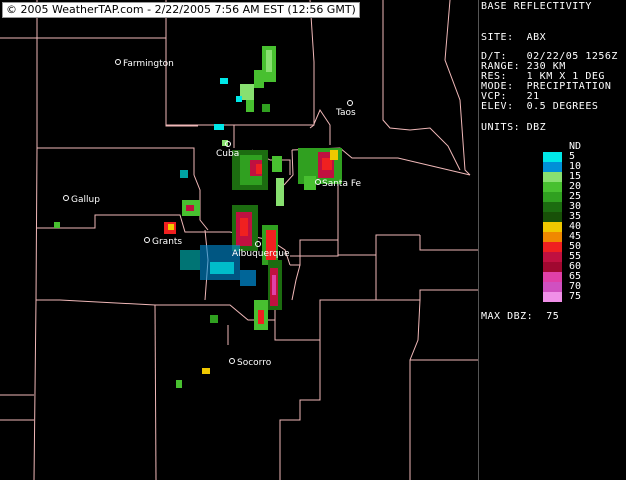 Image resolution: width=626 pixels, height=480 pixels. What do you see at coordinates (167, 242) in the screenshot?
I see `city-label-grants: Grants` at bounding box center [167, 242].